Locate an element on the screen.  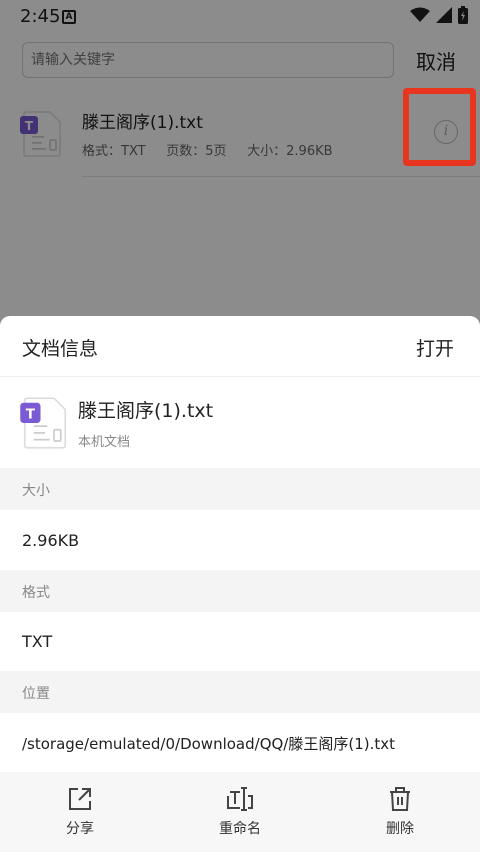
trash-icon is located at coordinates (400, 799).